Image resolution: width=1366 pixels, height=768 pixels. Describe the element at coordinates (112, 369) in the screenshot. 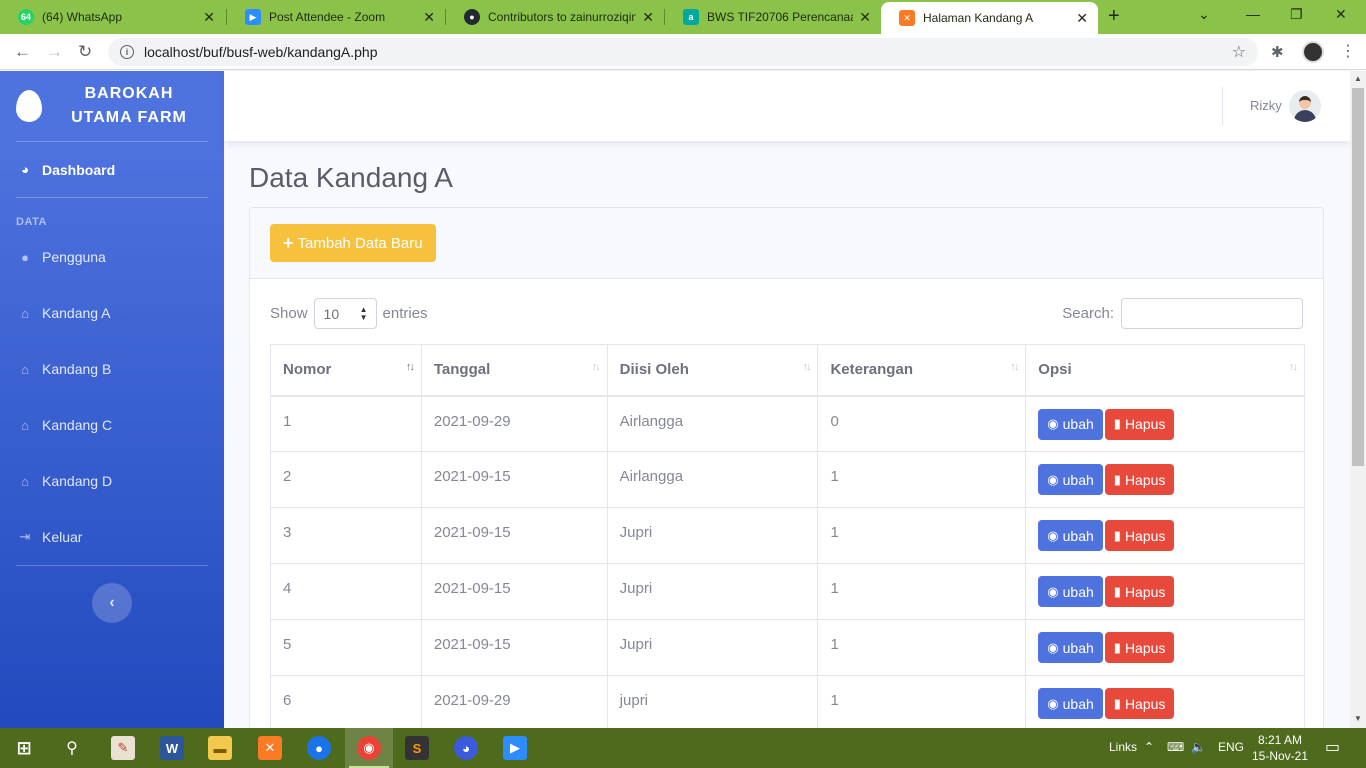

I see `sidebar-item-kandang-b: ⌂ Kandang B` at that location.